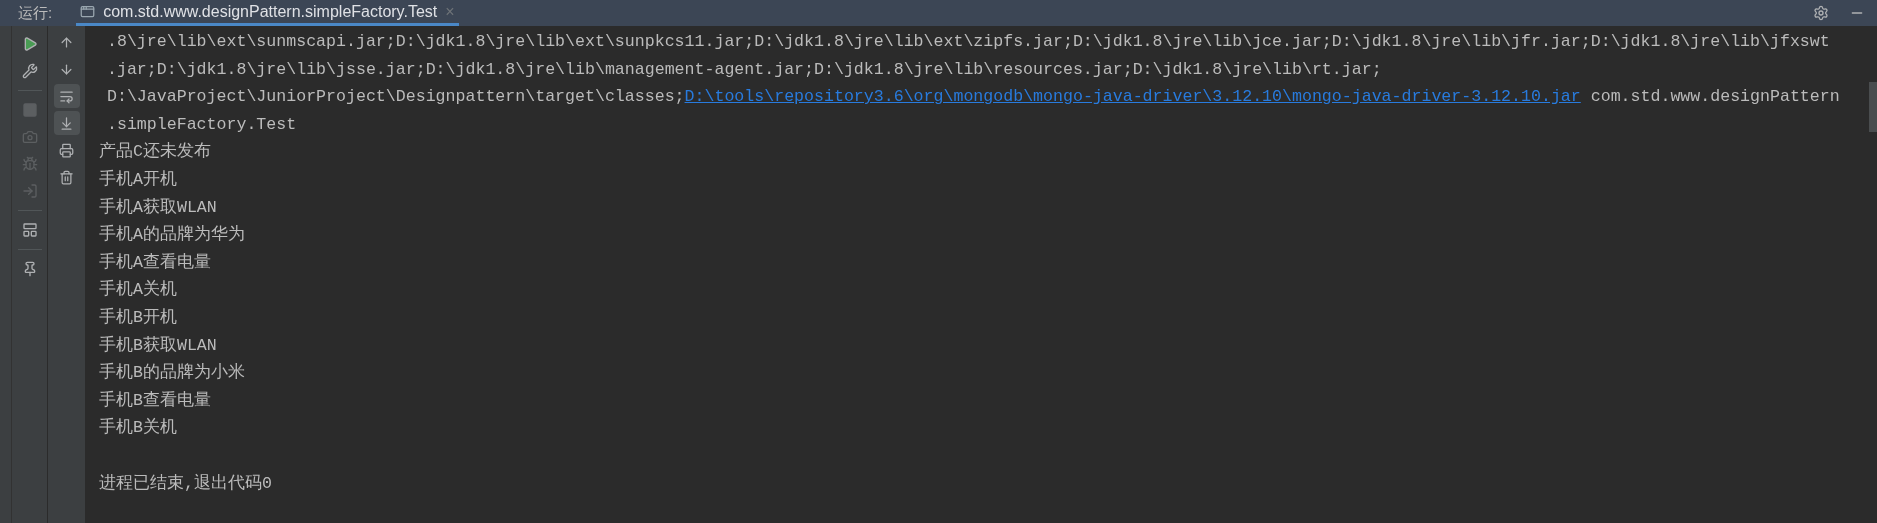  What do you see at coordinates (185, 483) in the screenshot?
I see `console-text: 进程已结束,退出代码0` at bounding box center [185, 483].